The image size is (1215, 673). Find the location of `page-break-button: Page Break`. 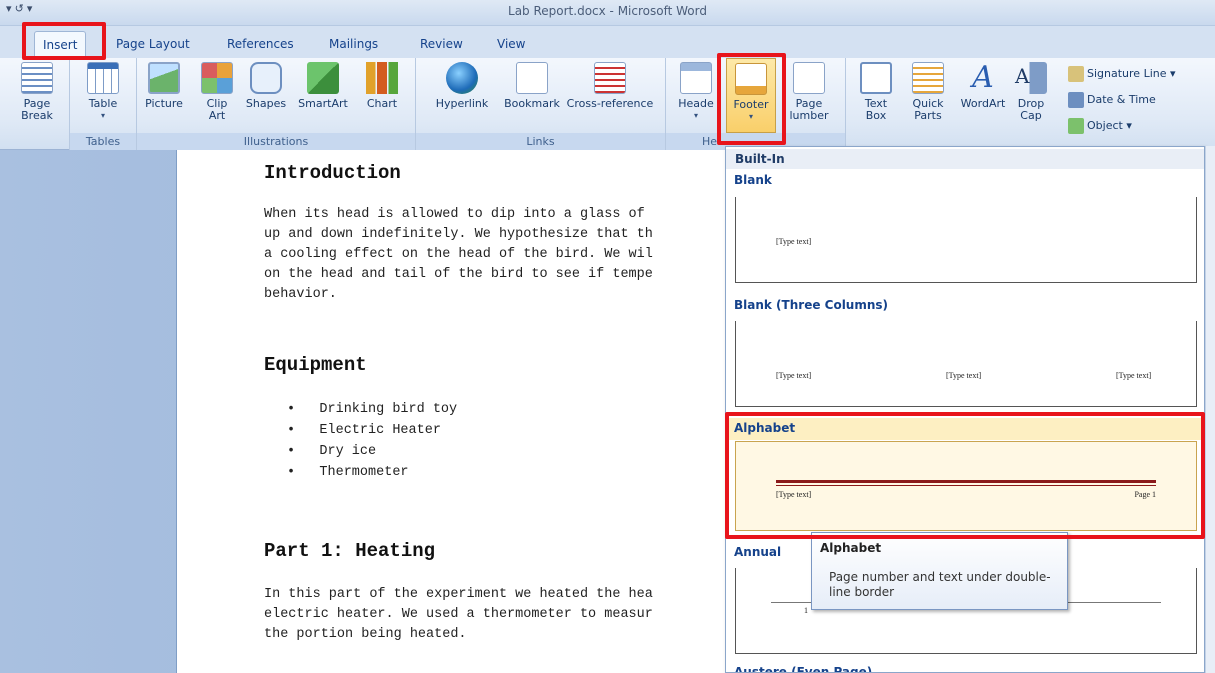

page-break-button: Page Break is located at coordinates (37, 92).